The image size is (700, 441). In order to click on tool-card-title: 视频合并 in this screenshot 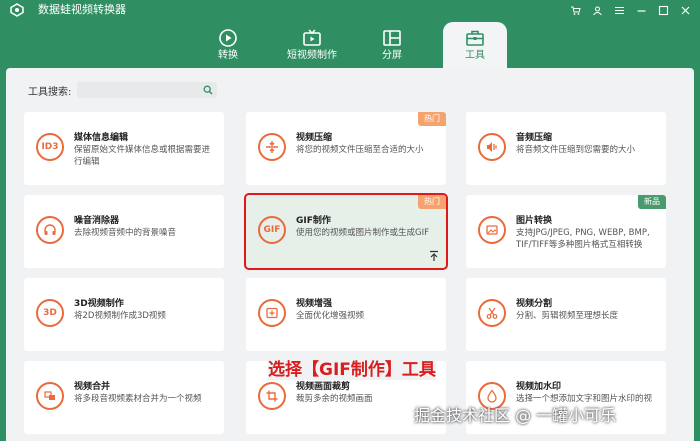, I will do `click(92, 387)`.